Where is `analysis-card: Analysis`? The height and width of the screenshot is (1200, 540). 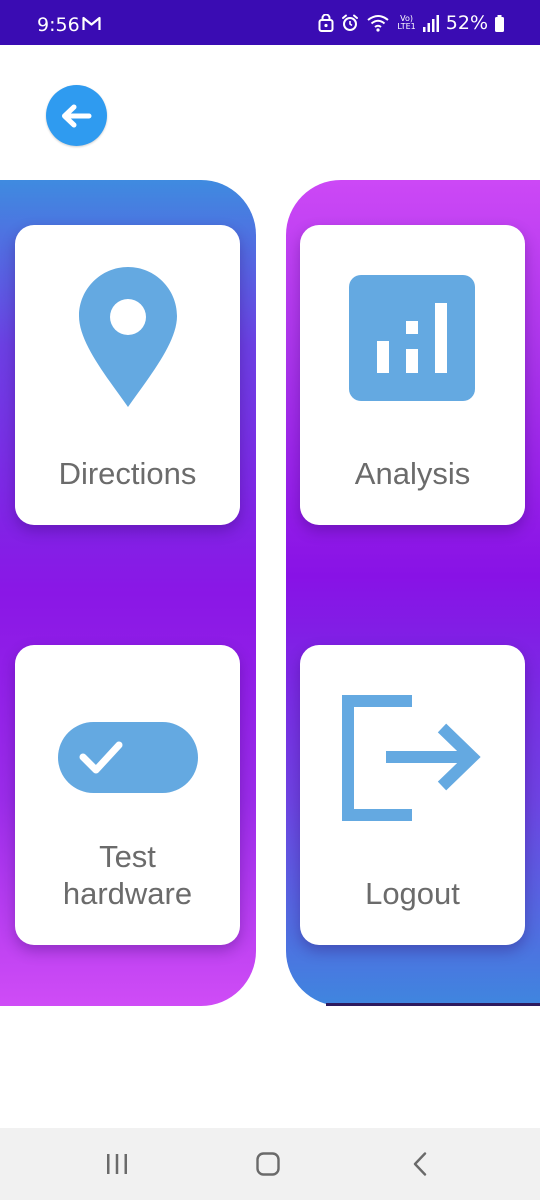
analysis-card: Analysis is located at coordinates (412, 375).